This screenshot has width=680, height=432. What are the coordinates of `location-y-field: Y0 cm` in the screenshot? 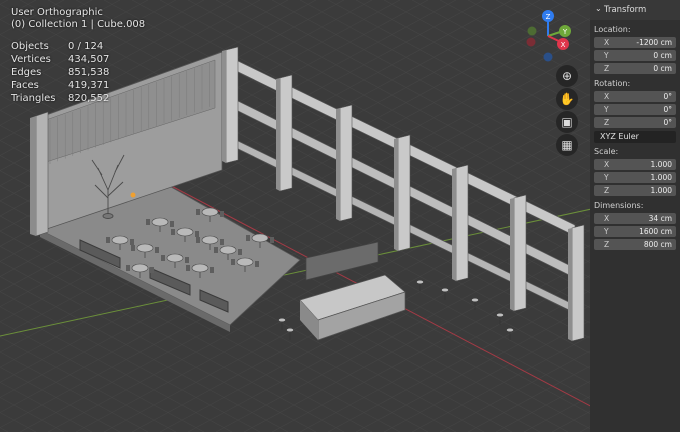 It's located at (635, 55).